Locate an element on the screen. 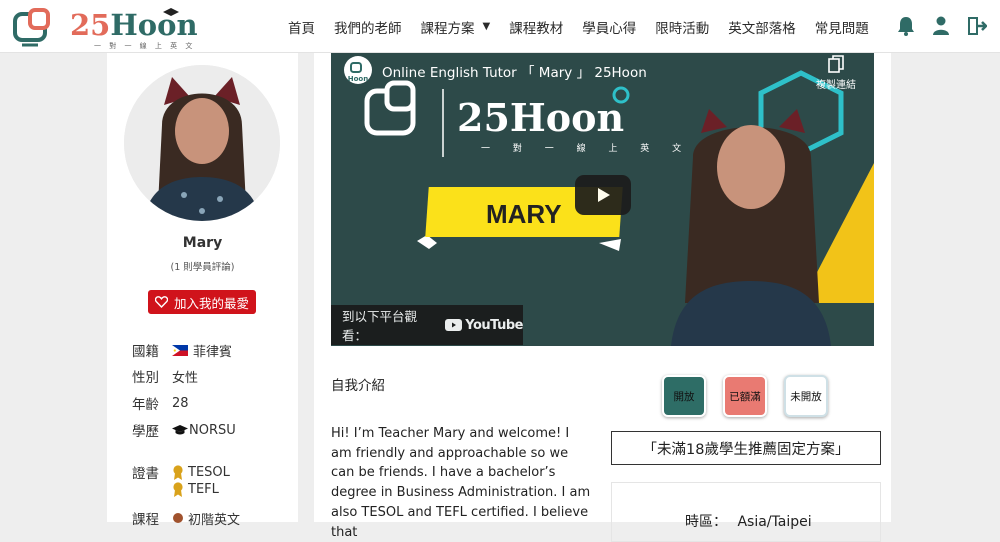 This screenshot has width=1000, height=542. intro-heading: 自我介紹 is located at coordinates (358, 386).